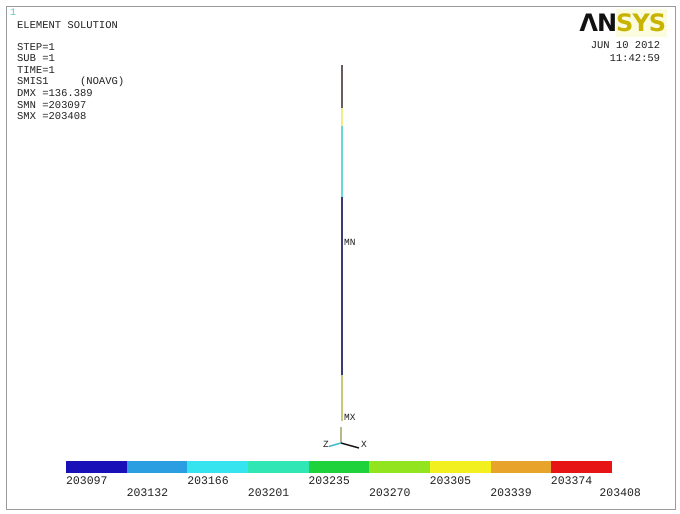 This screenshot has height=514, width=680. I want to click on date-text: JUN 10 2012, so click(625, 46).